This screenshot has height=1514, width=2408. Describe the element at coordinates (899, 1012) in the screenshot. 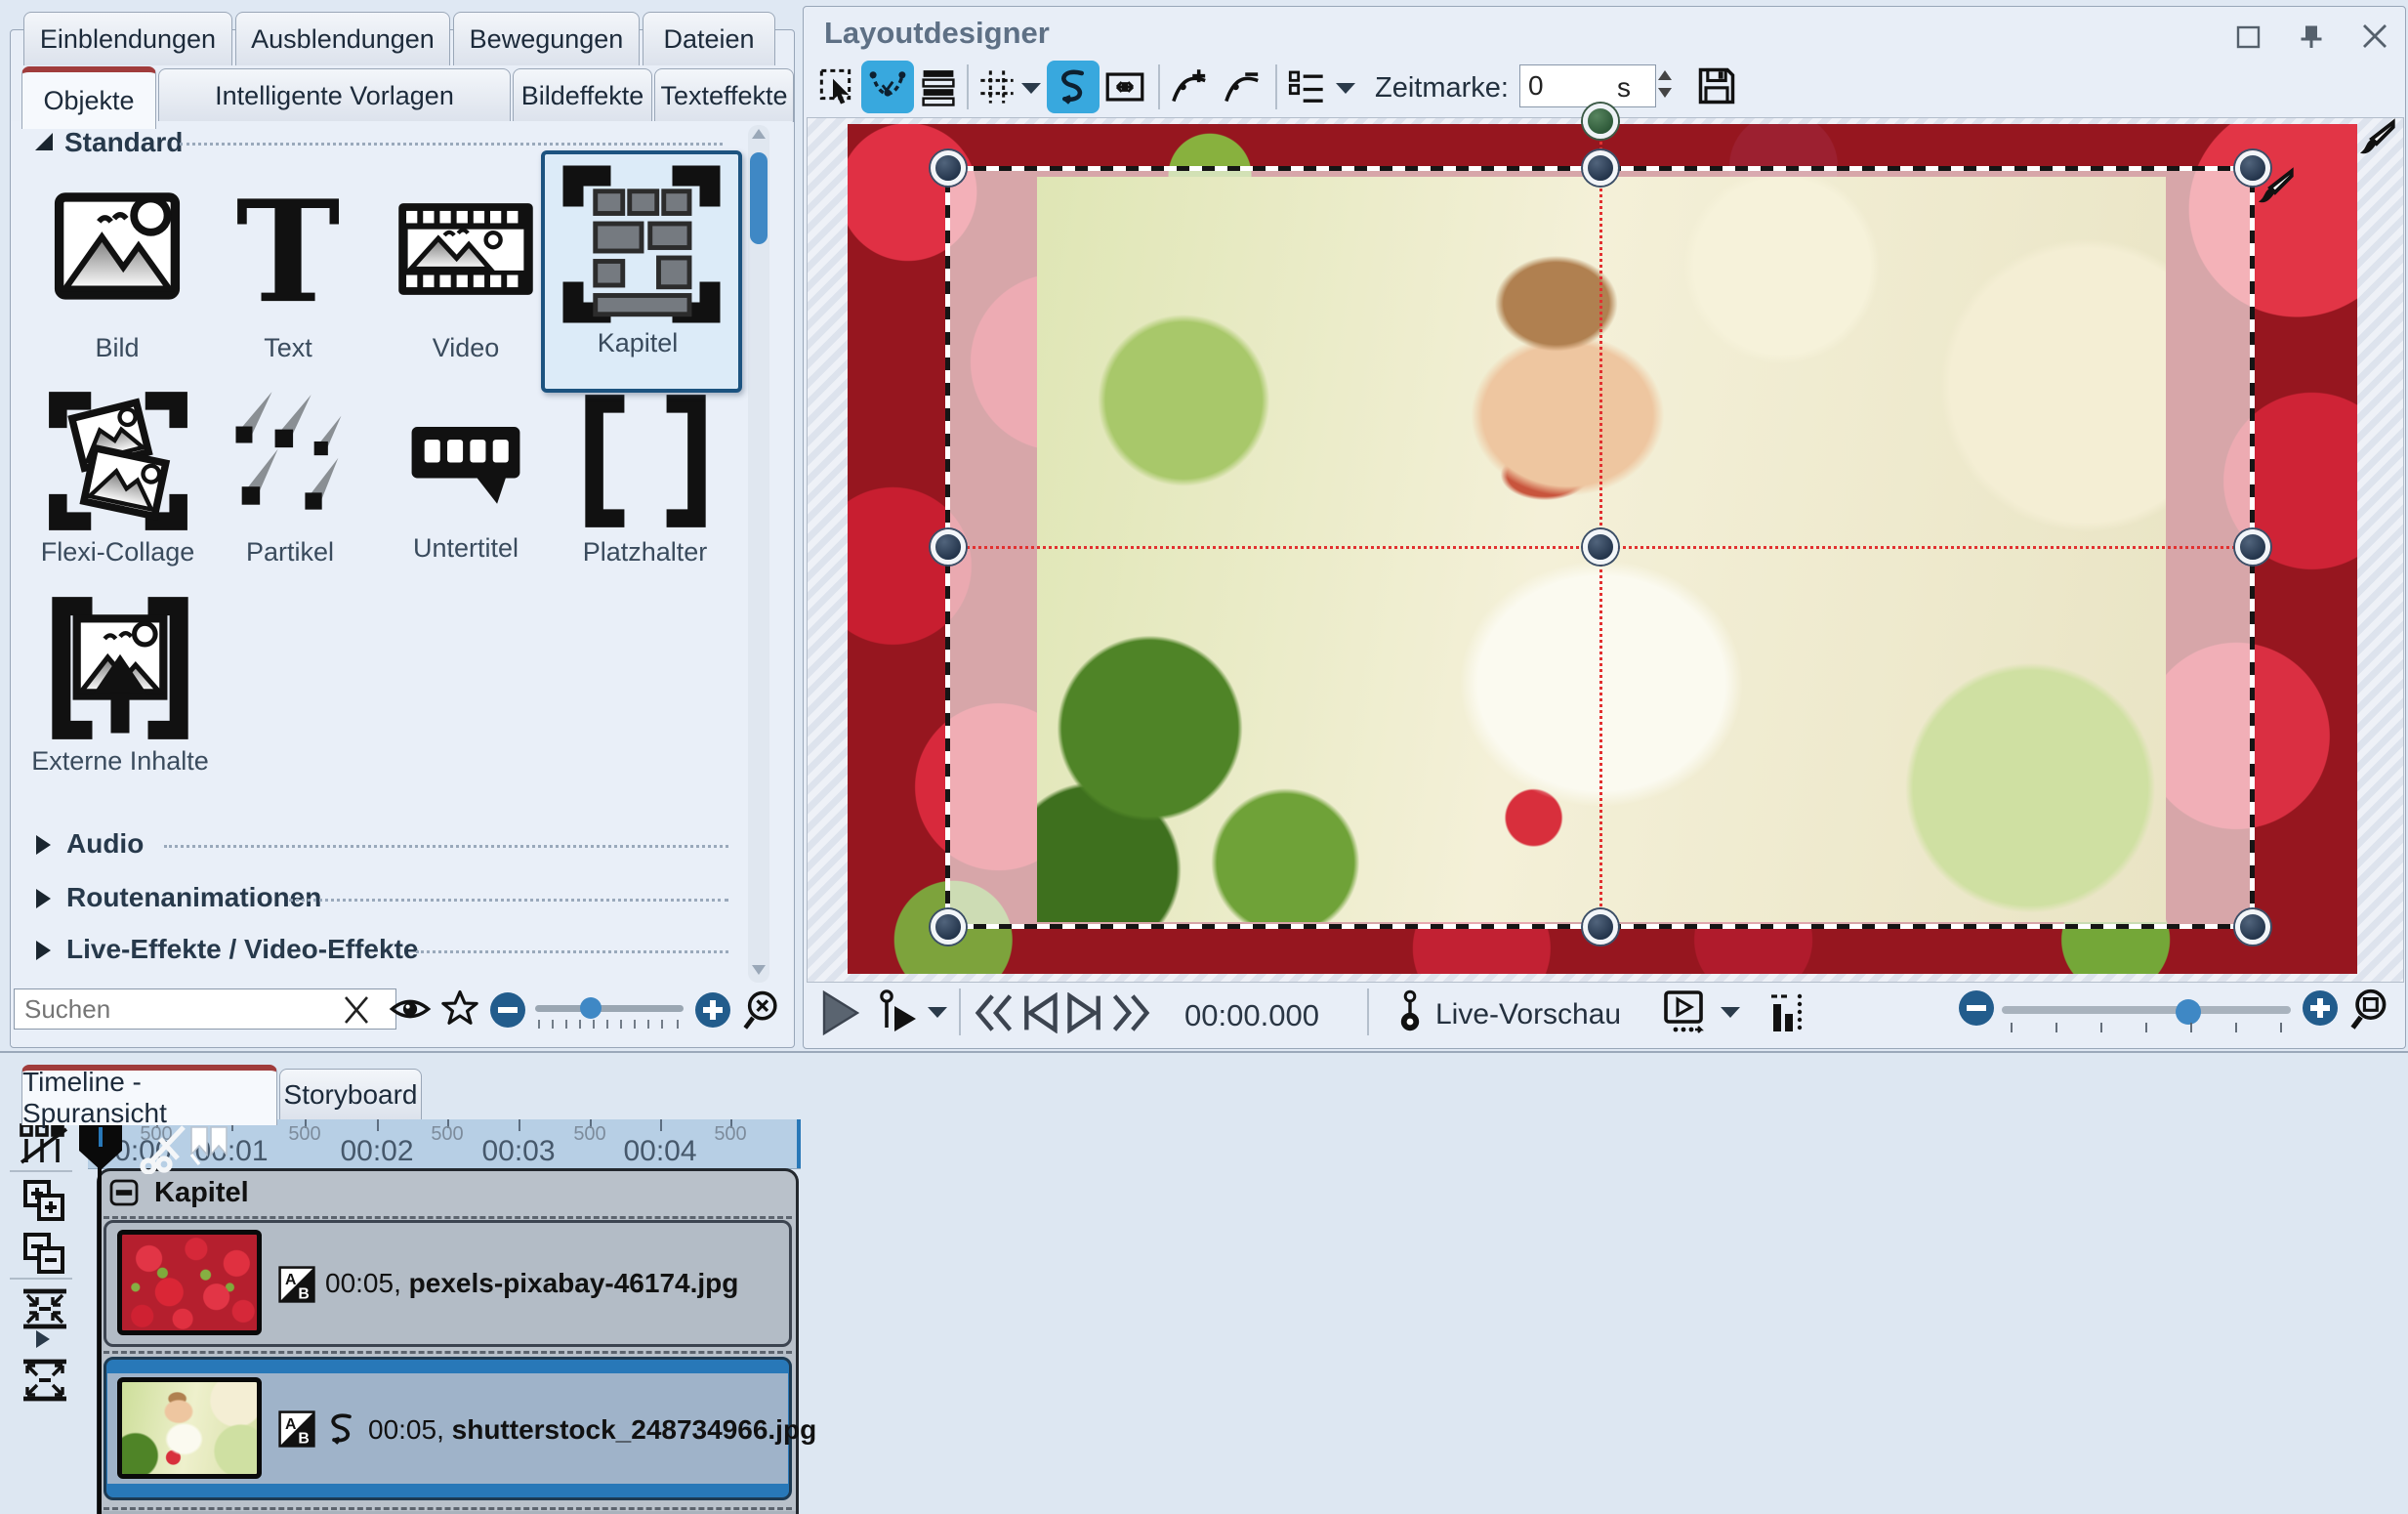

I see `play-from-marker-button` at that location.